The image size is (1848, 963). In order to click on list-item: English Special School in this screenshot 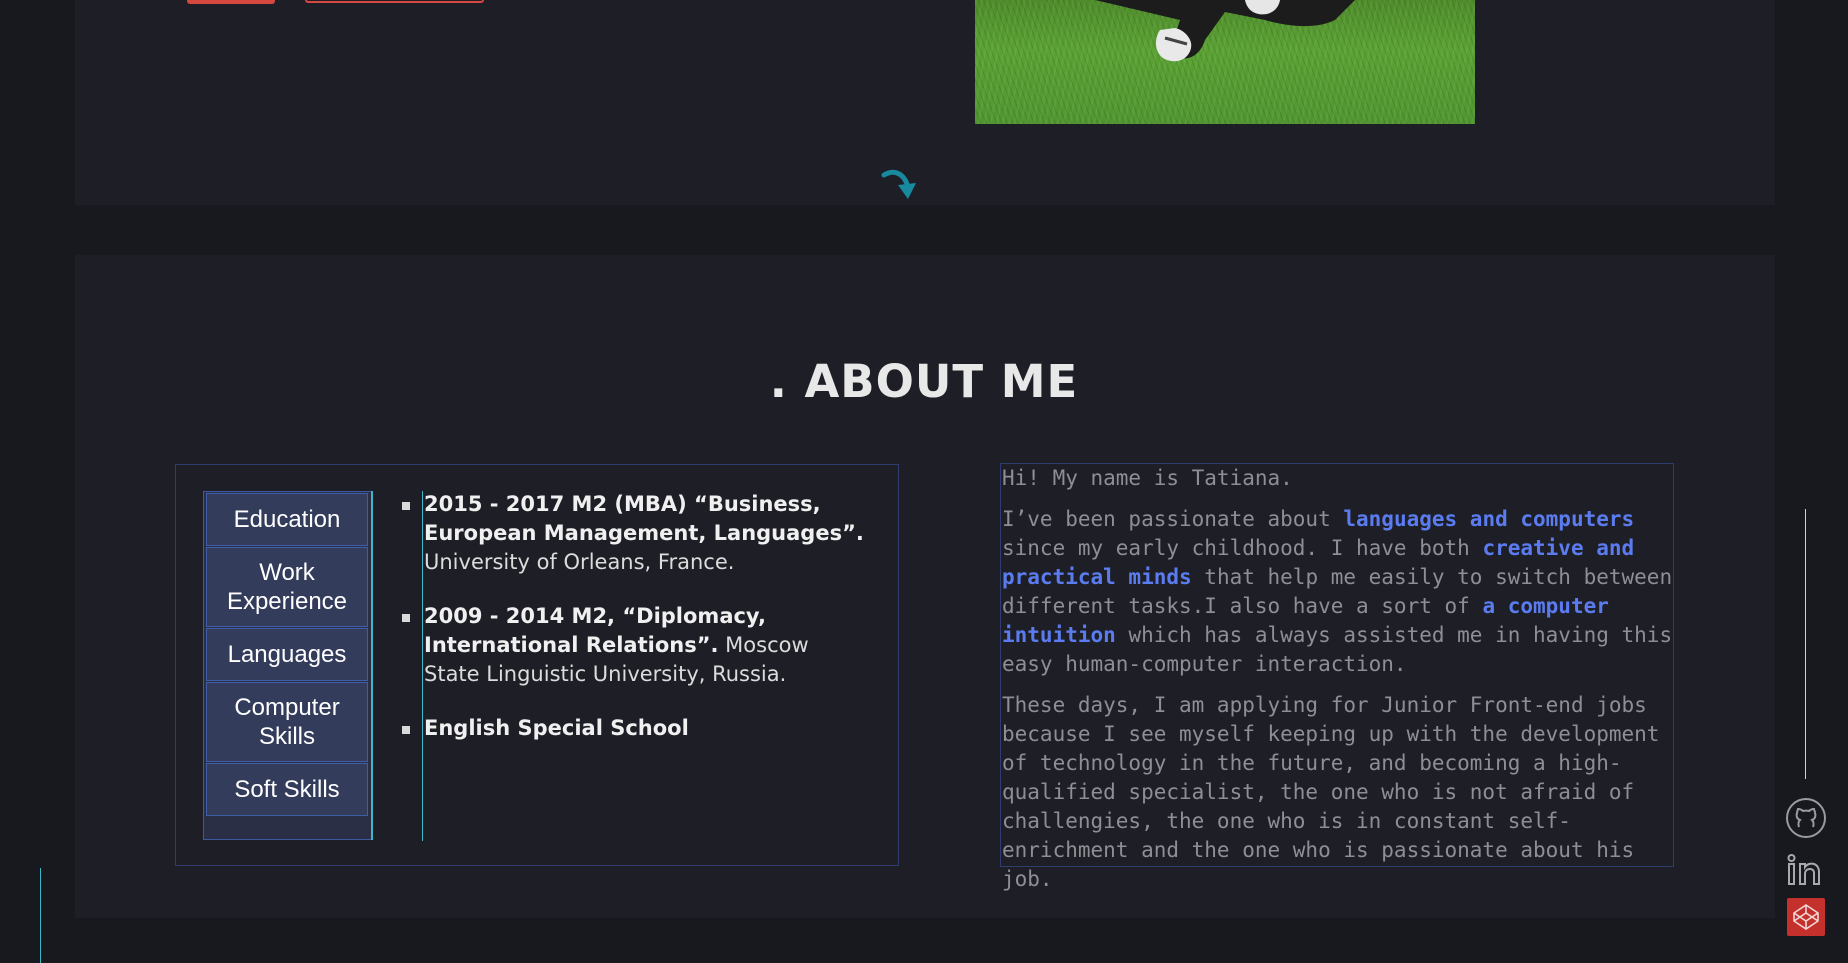, I will do `click(635, 728)`.